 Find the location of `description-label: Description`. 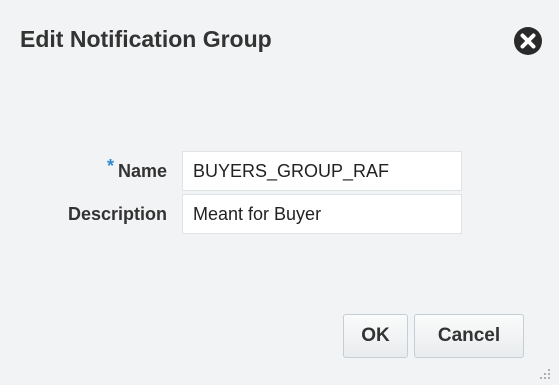

description-label: Description is located at coordinates (117, 214).